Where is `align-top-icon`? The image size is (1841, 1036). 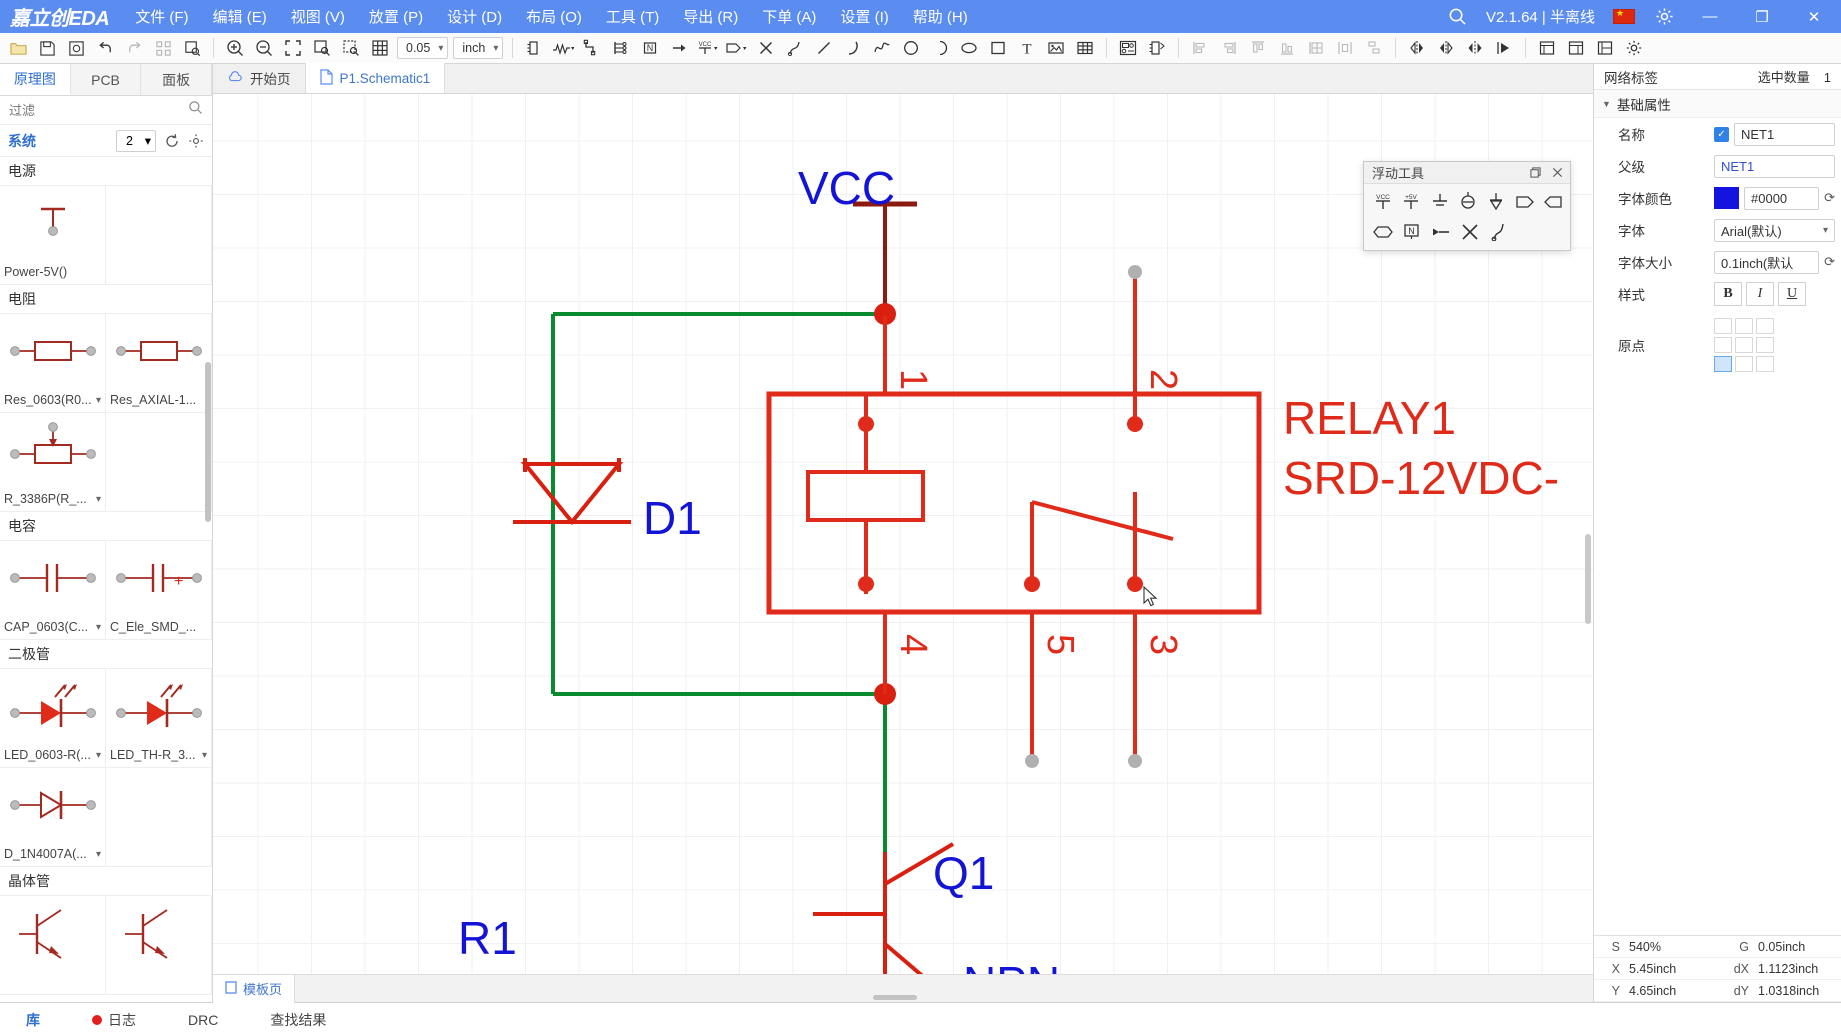 align-top-icon is located at coordinates (1258, 48).